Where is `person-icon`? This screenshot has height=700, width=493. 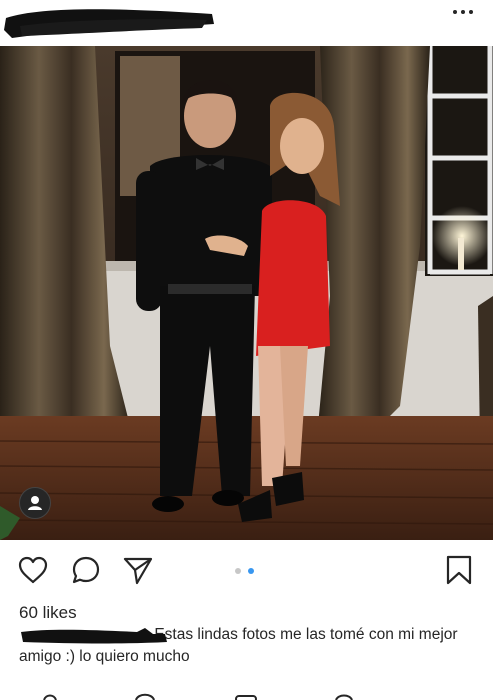
person-icon is located at coordinates (35, 503).